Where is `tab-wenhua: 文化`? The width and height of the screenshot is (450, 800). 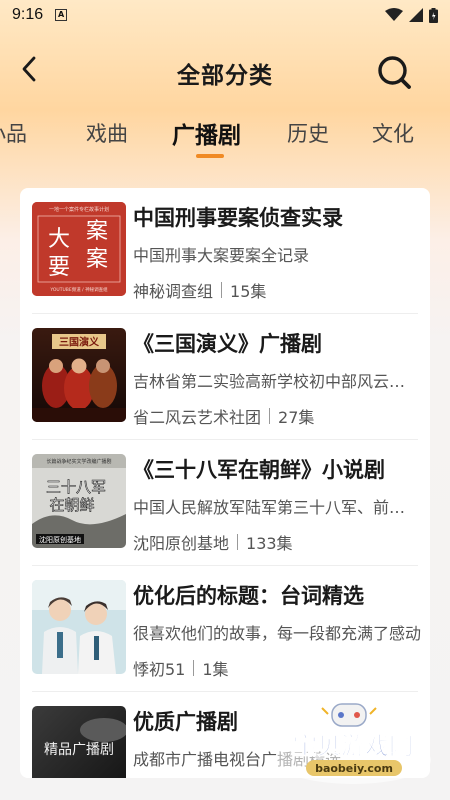 tab-wenhua: 文化 is located at coordinates (393, 133).